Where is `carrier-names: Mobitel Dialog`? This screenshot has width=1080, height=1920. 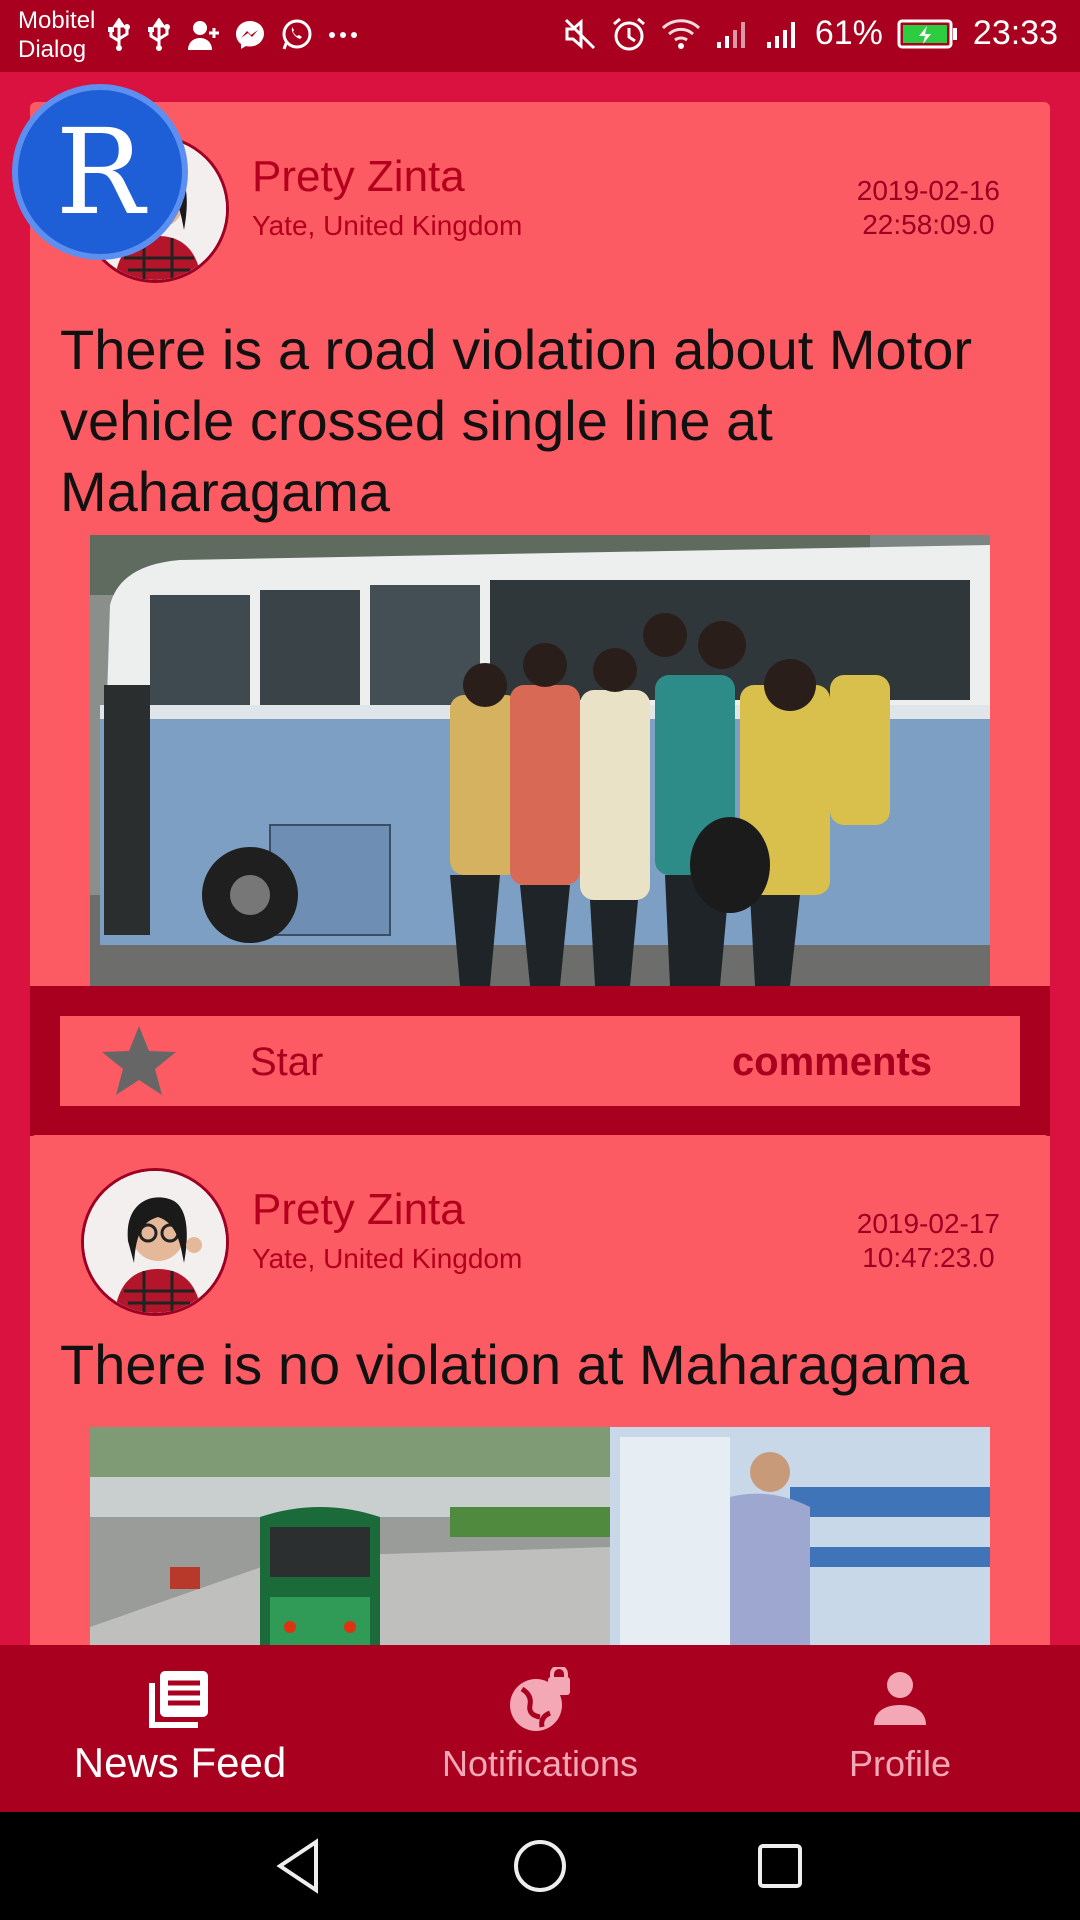 carrier-names: Mobitel Dialog is located at coordinates (56, 35).